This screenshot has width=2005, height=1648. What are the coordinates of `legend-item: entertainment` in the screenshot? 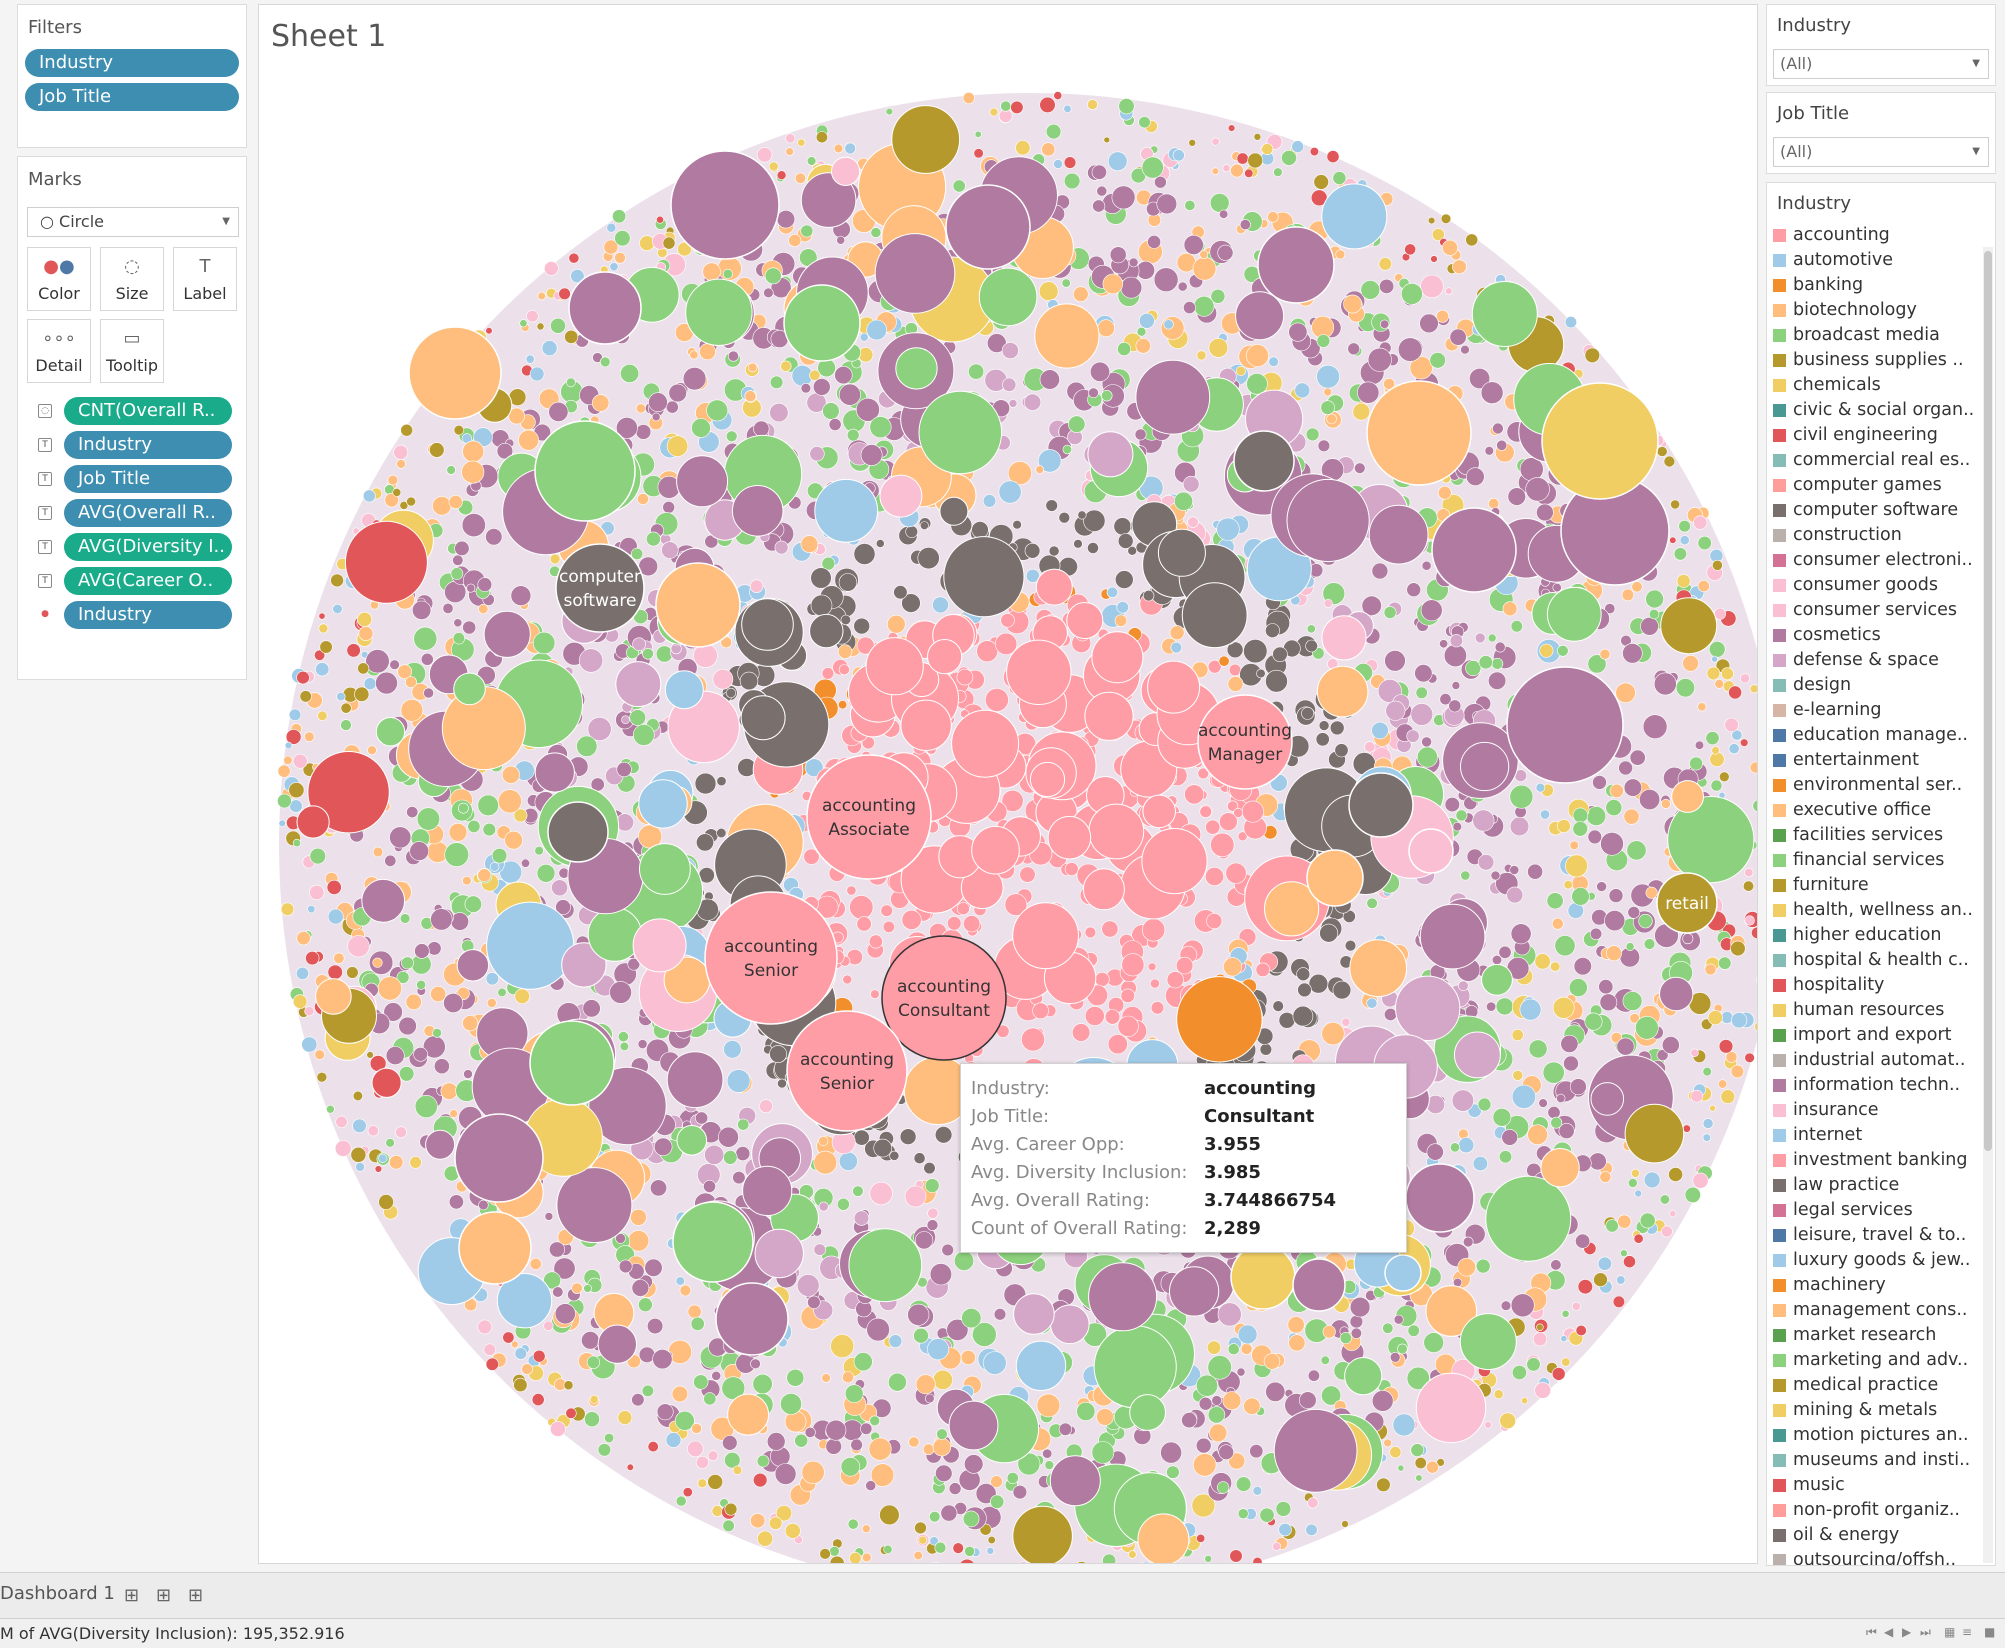 It's located at (1873, 760).